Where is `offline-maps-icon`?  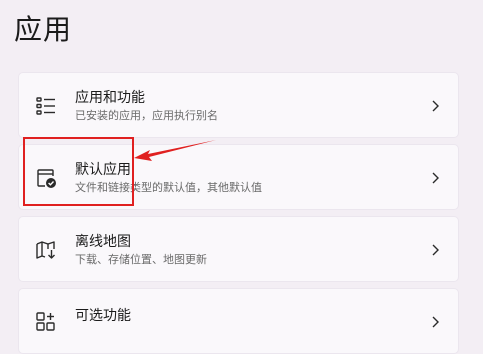 offline-maps-icon is located at coordinates (45, 250).